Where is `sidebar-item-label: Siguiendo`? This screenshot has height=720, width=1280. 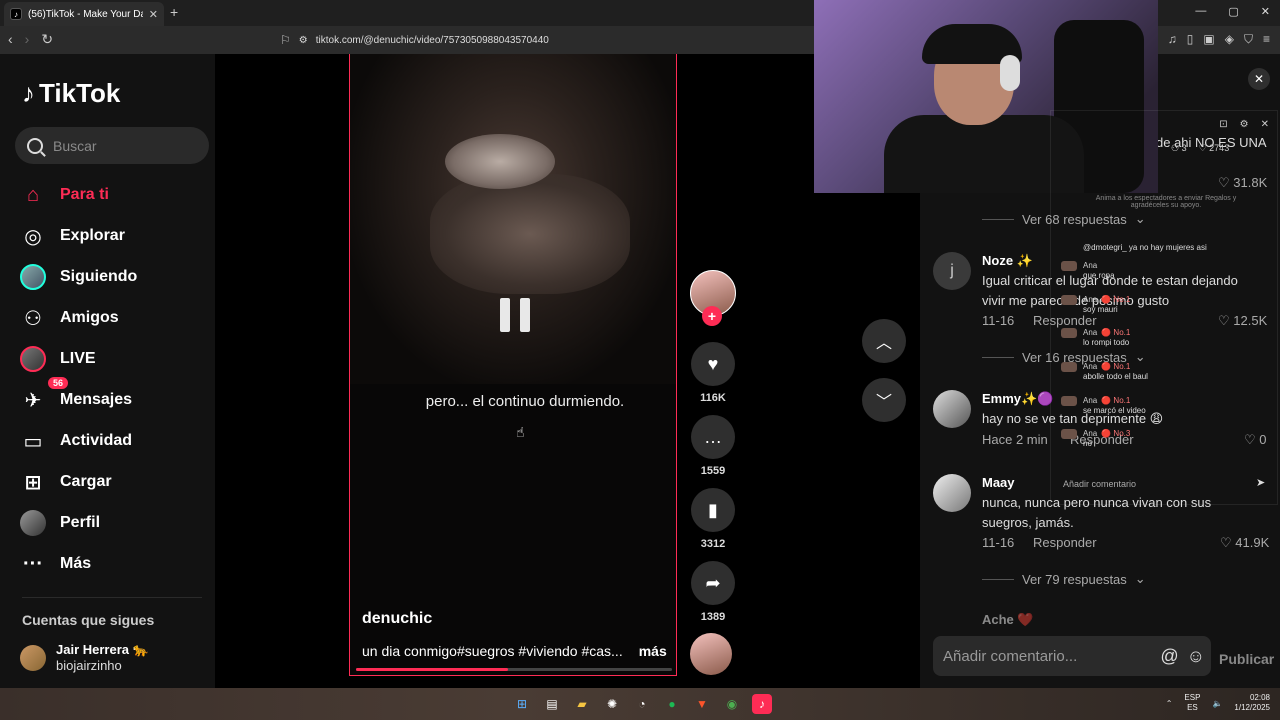 sidebar-item-label: Siguiendo is located at coordinates (99, 276).